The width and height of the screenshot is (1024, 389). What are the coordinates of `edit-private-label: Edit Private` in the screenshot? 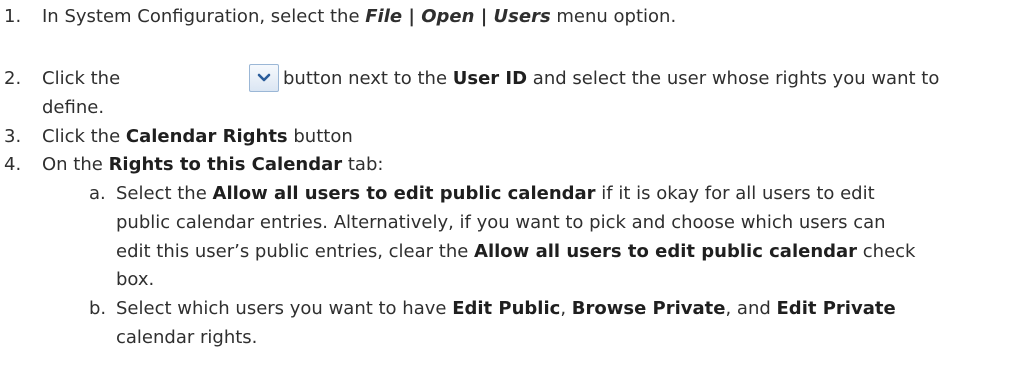 It's located at (836, 308).